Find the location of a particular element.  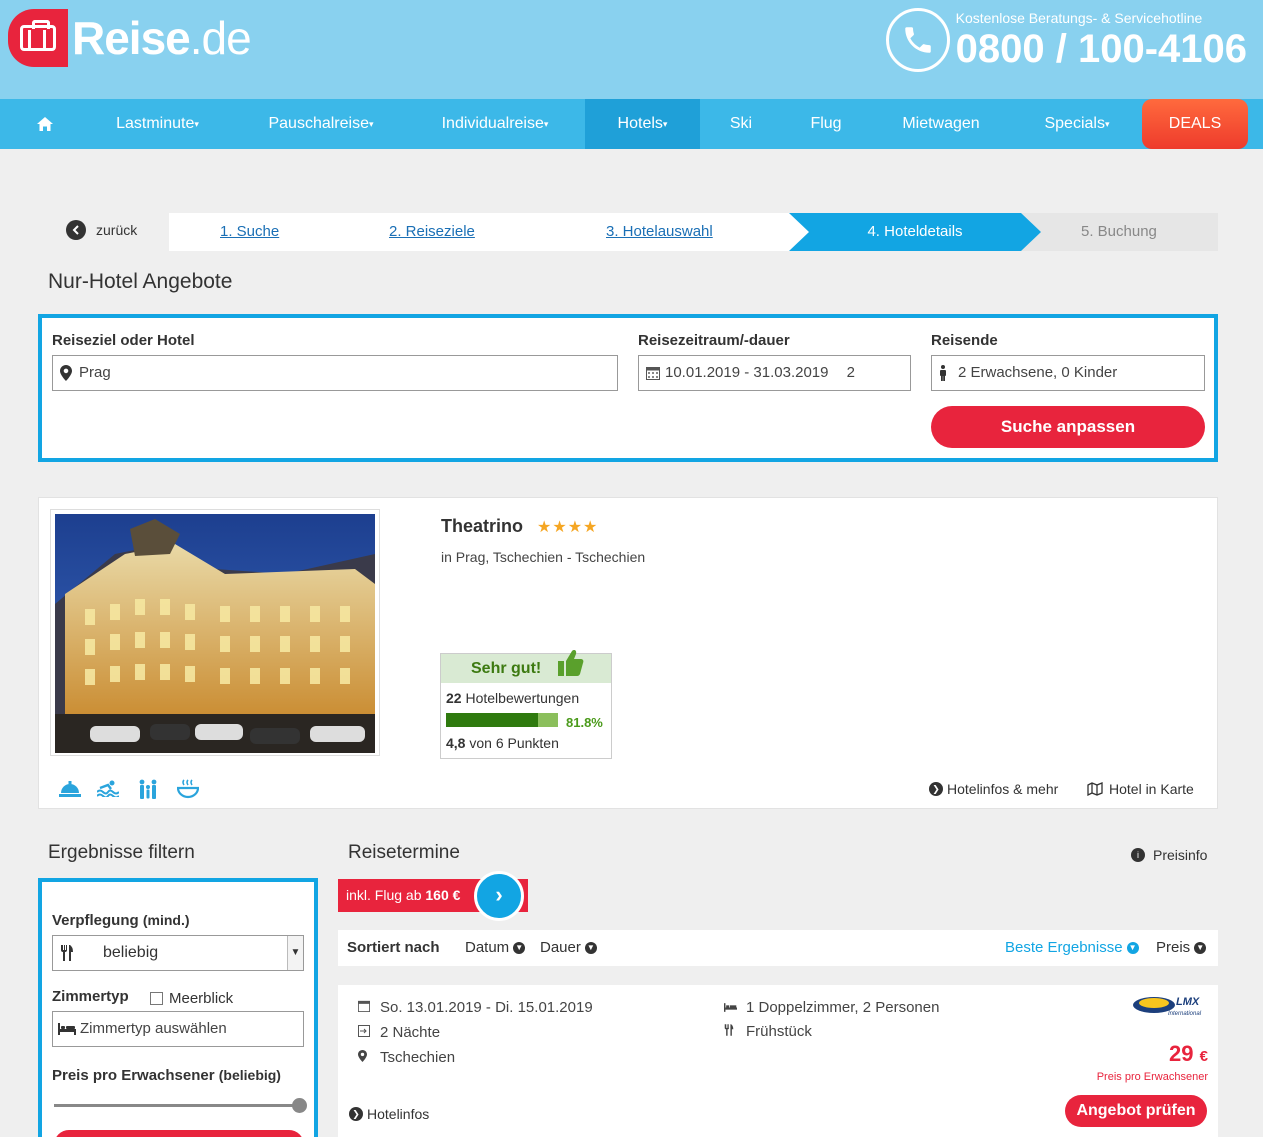

duration-value: 2 is located at coordinates (850, 372).